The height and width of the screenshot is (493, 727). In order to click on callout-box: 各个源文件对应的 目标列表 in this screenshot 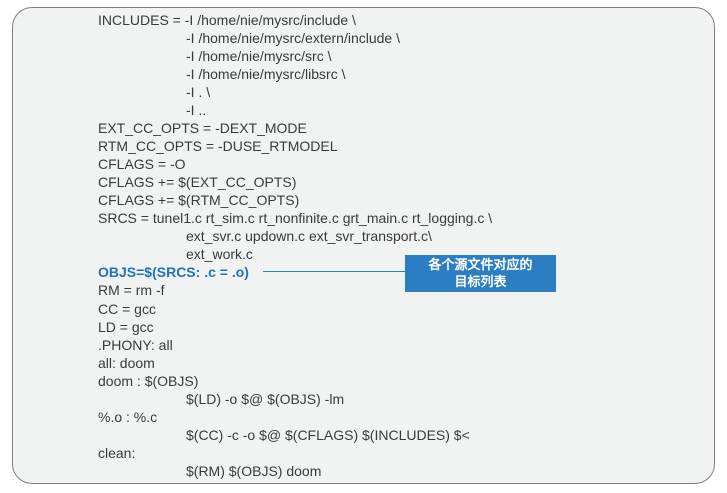, I will do `click(480, 273)`.